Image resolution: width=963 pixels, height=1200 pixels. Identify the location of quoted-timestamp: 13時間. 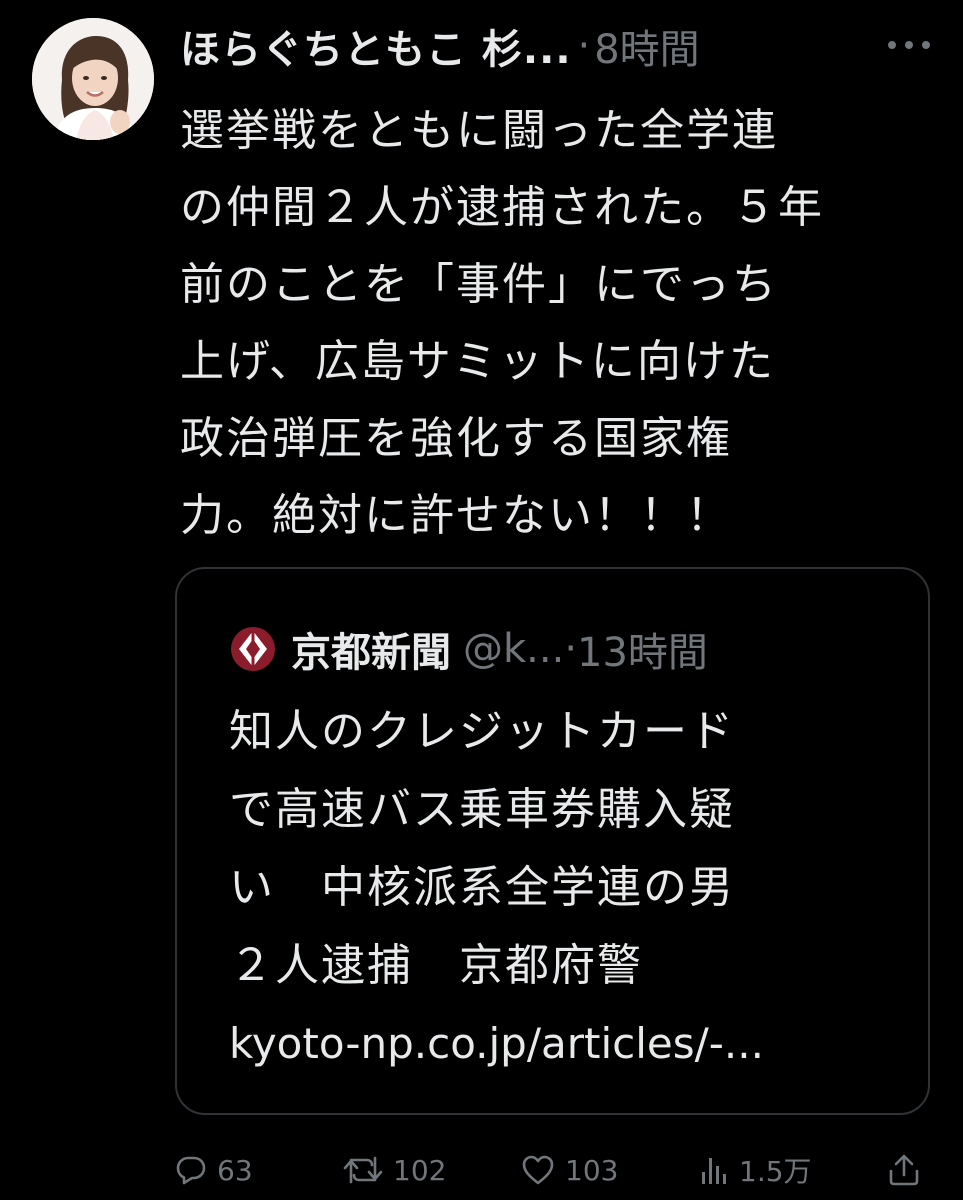
(642, 649).